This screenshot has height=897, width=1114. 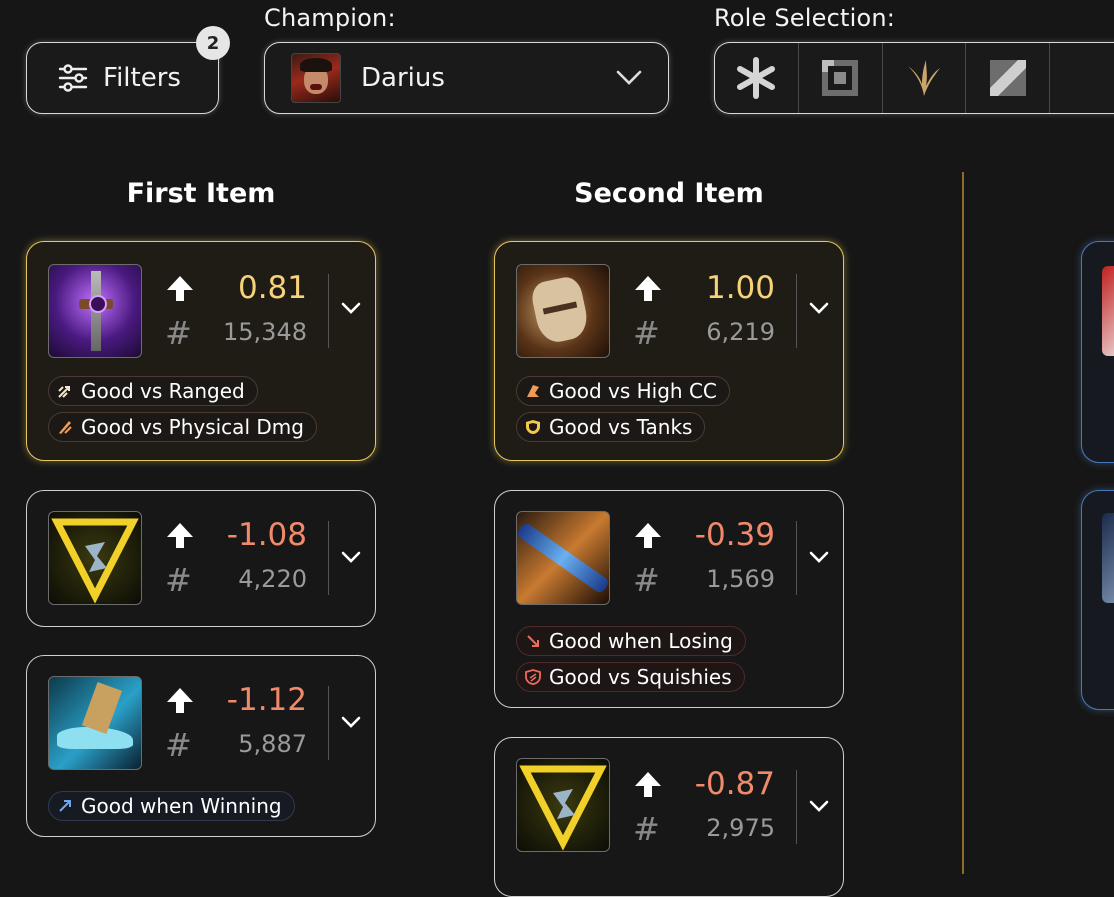 What do you see at coordinates (466, 78) in the screenshot?
I see `champion-select: Darius` at bounding box center [466, 78].